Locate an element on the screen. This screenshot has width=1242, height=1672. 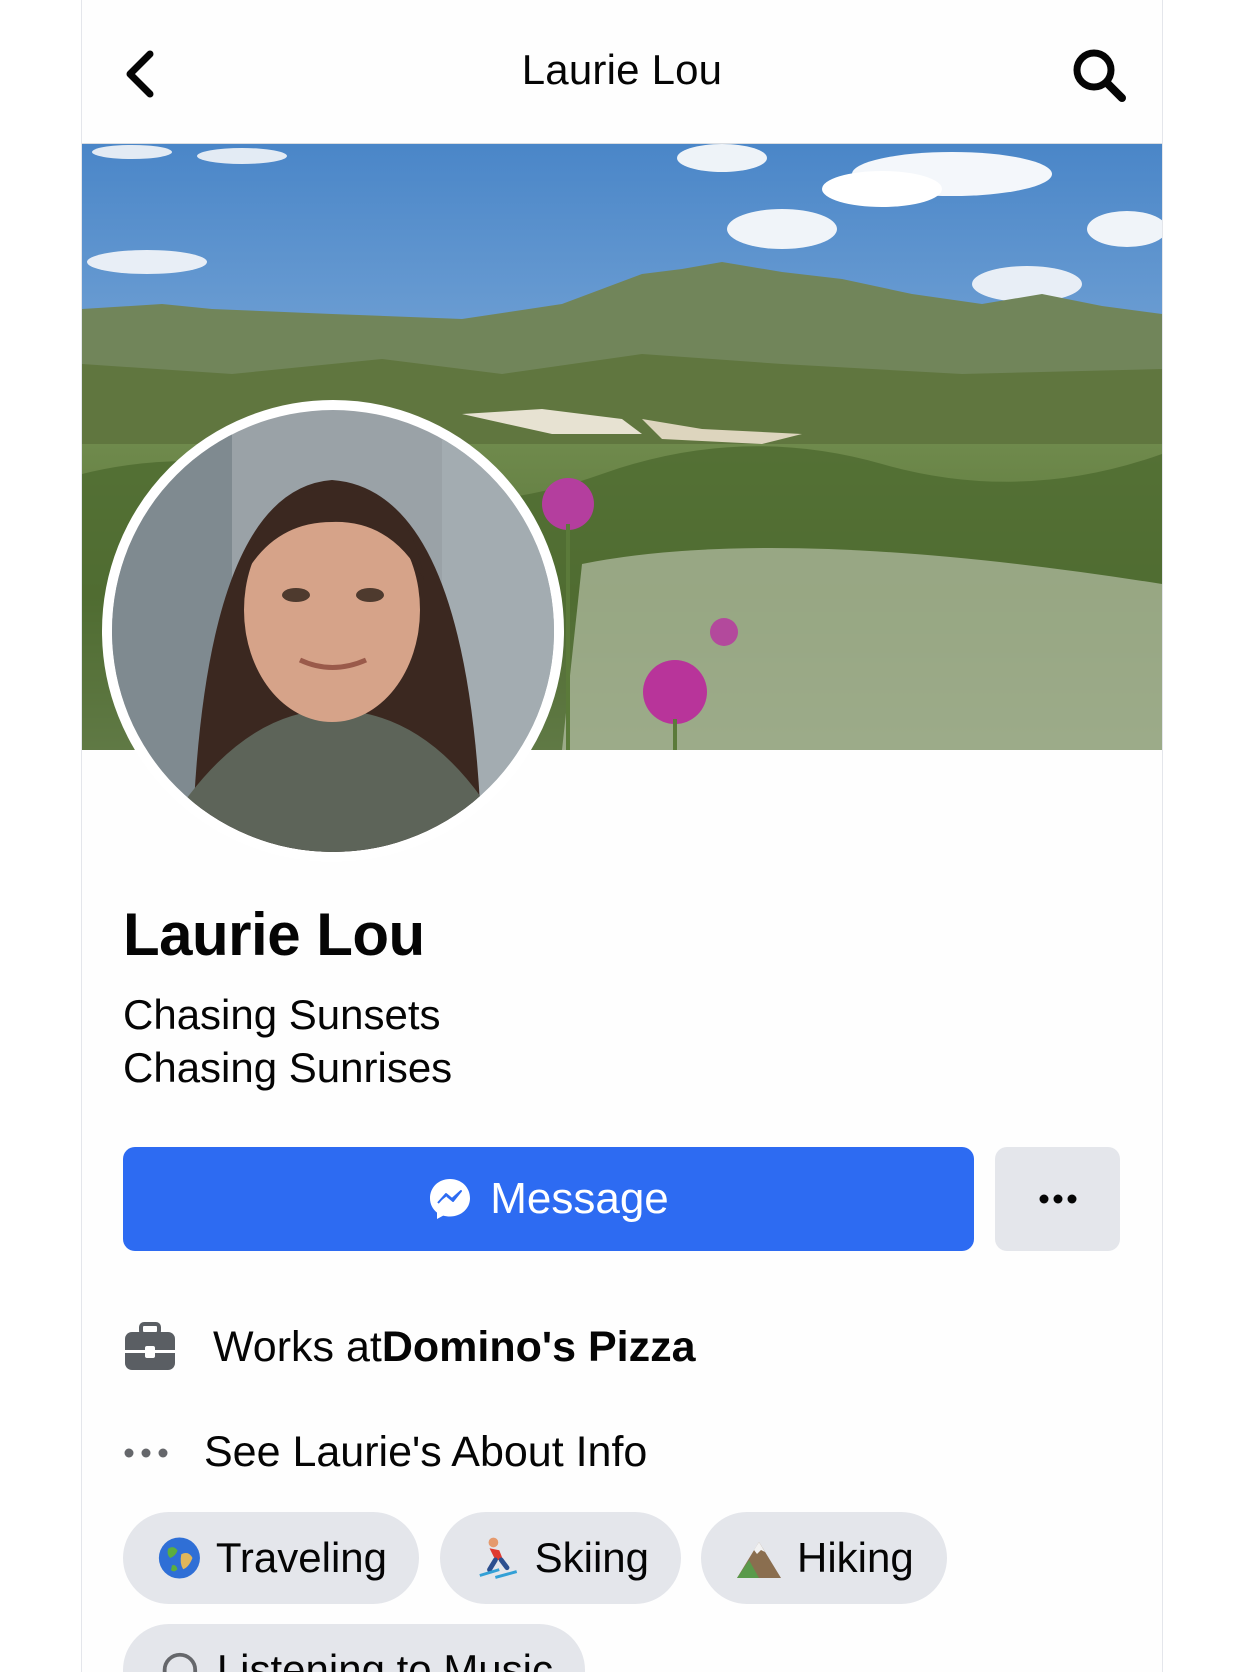
avatar is located at coordinates (333, 631).